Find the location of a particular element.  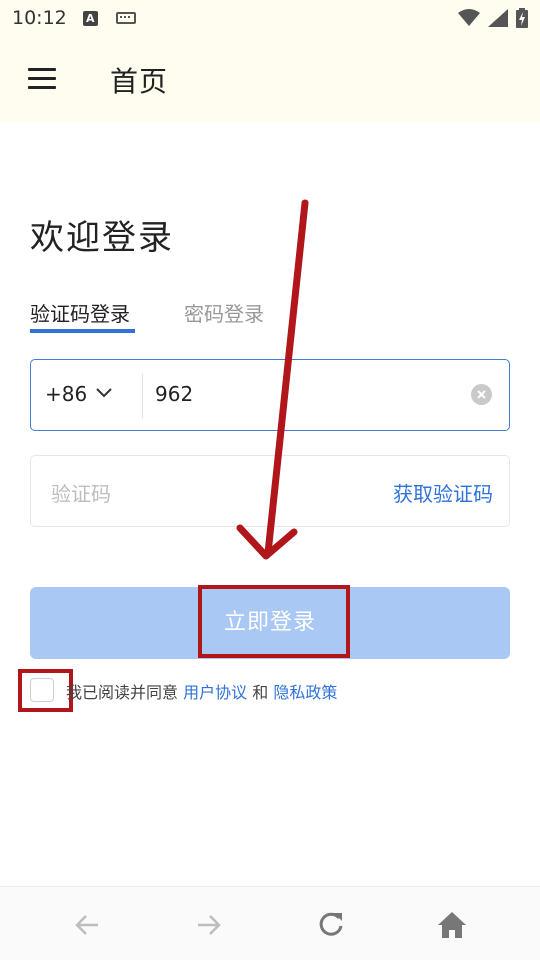

bottom-nav-bar is located at coordinates (270, 923).